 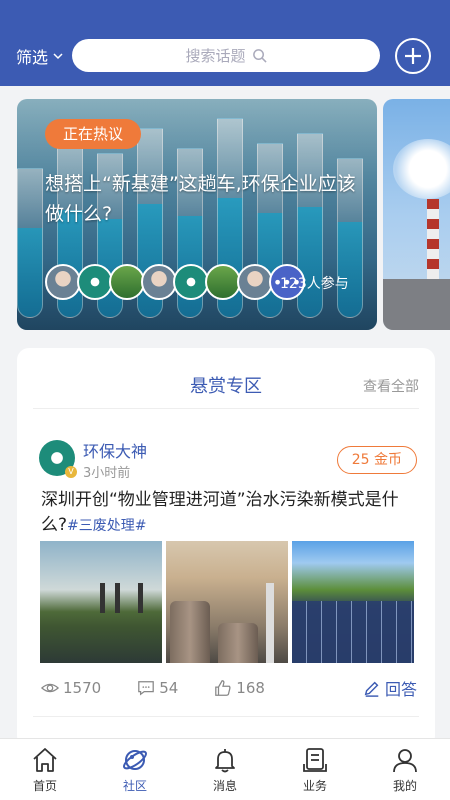 I want to click on view-all-link: 查看全部, so click(x=391, y=386).